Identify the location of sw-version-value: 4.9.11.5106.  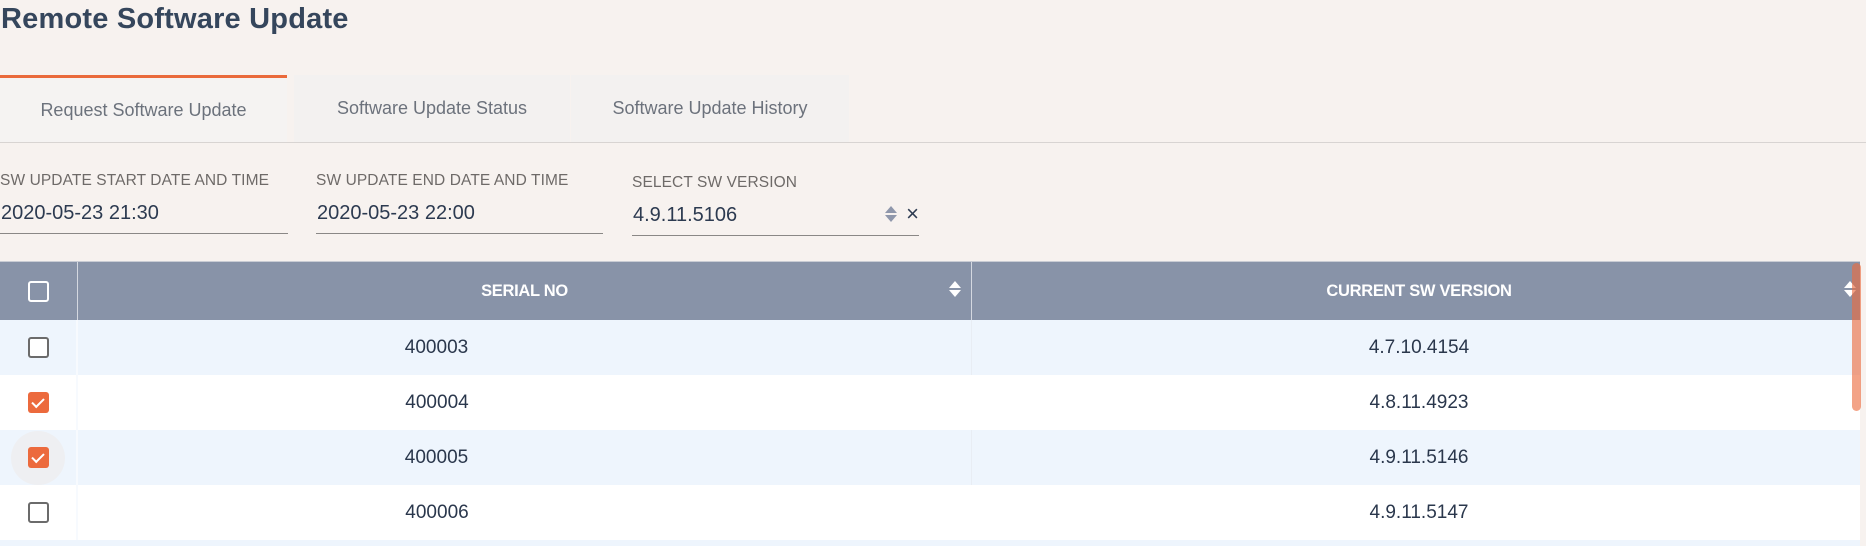
(685, 215).